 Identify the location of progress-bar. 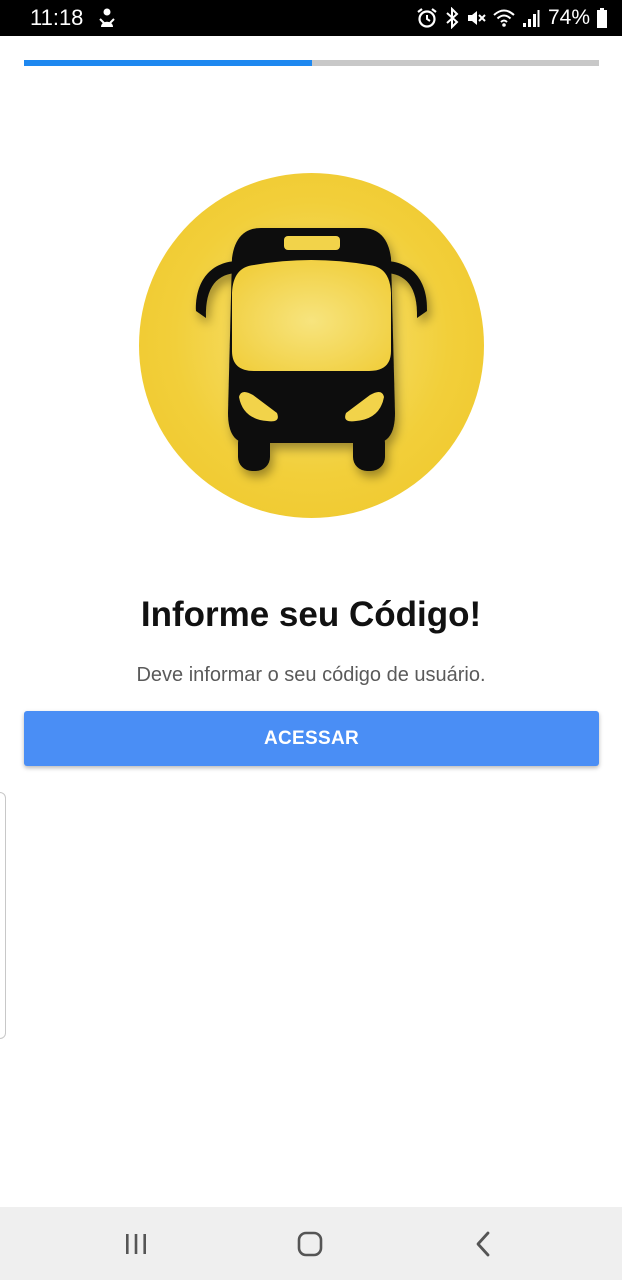
(311, 63).